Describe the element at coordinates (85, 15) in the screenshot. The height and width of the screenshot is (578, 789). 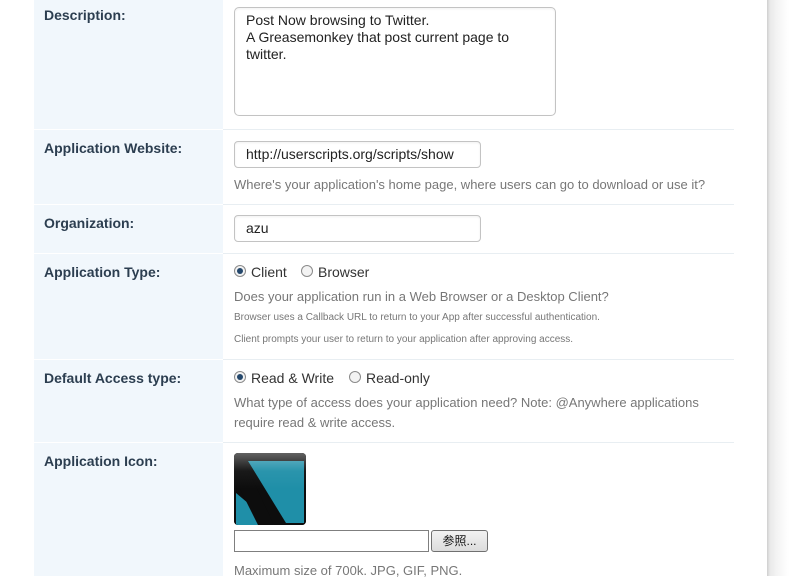
I see `description-label: Description:` at that location.